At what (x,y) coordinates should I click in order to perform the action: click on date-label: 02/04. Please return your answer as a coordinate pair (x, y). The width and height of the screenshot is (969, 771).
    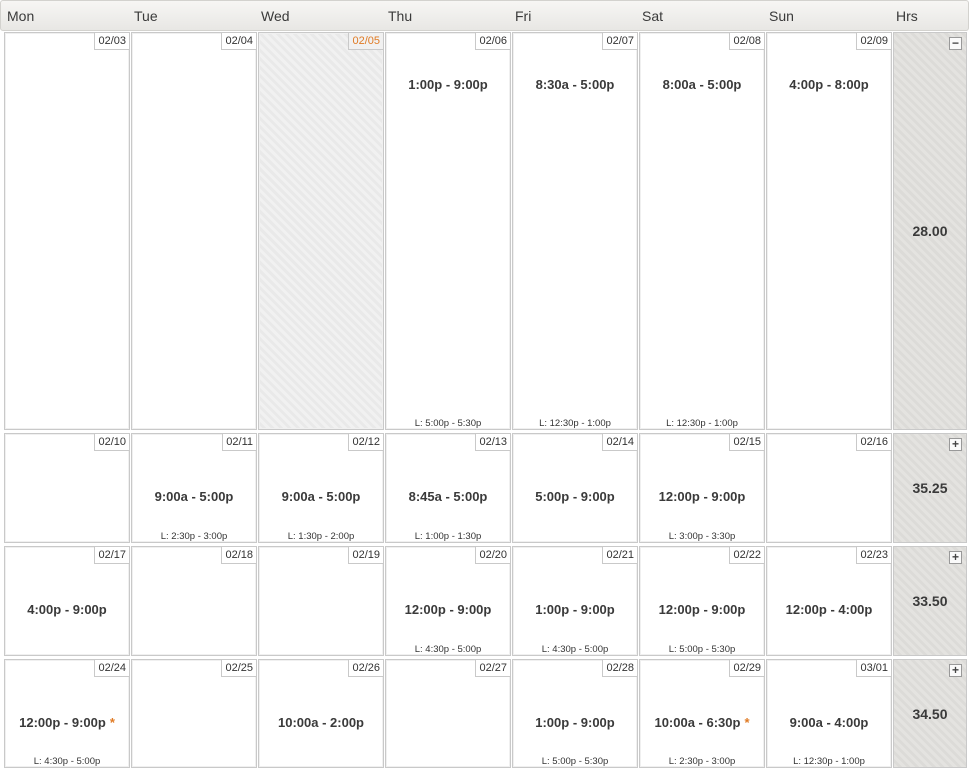
    Looking at the image, I should click on (238, 41).